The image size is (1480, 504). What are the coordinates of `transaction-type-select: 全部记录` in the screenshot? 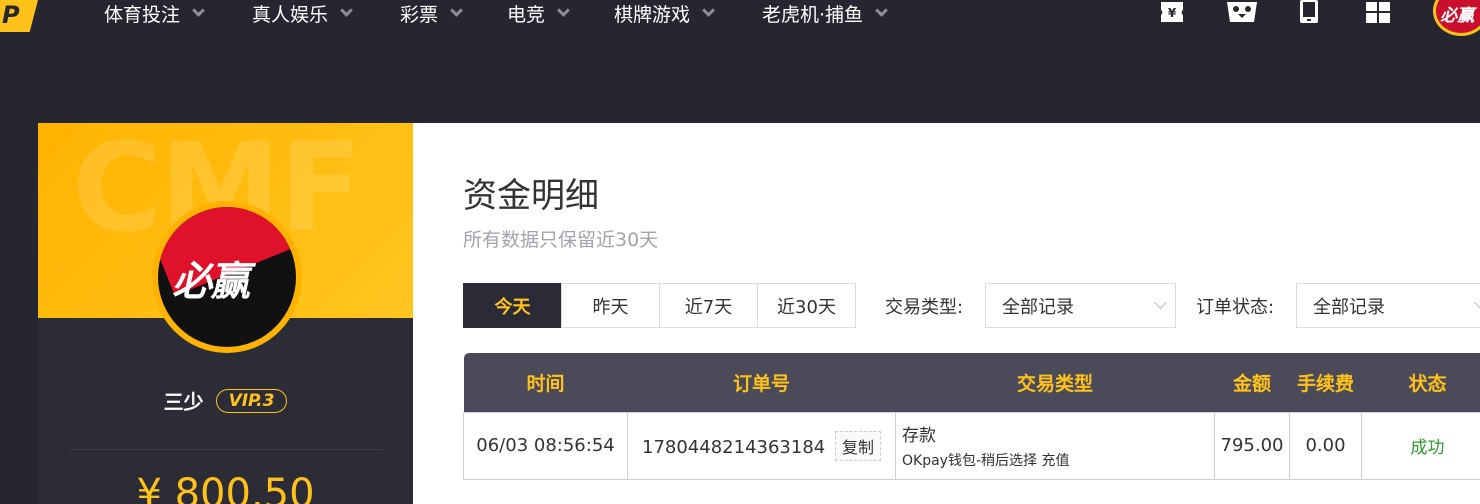 It's located at (1080, 305).